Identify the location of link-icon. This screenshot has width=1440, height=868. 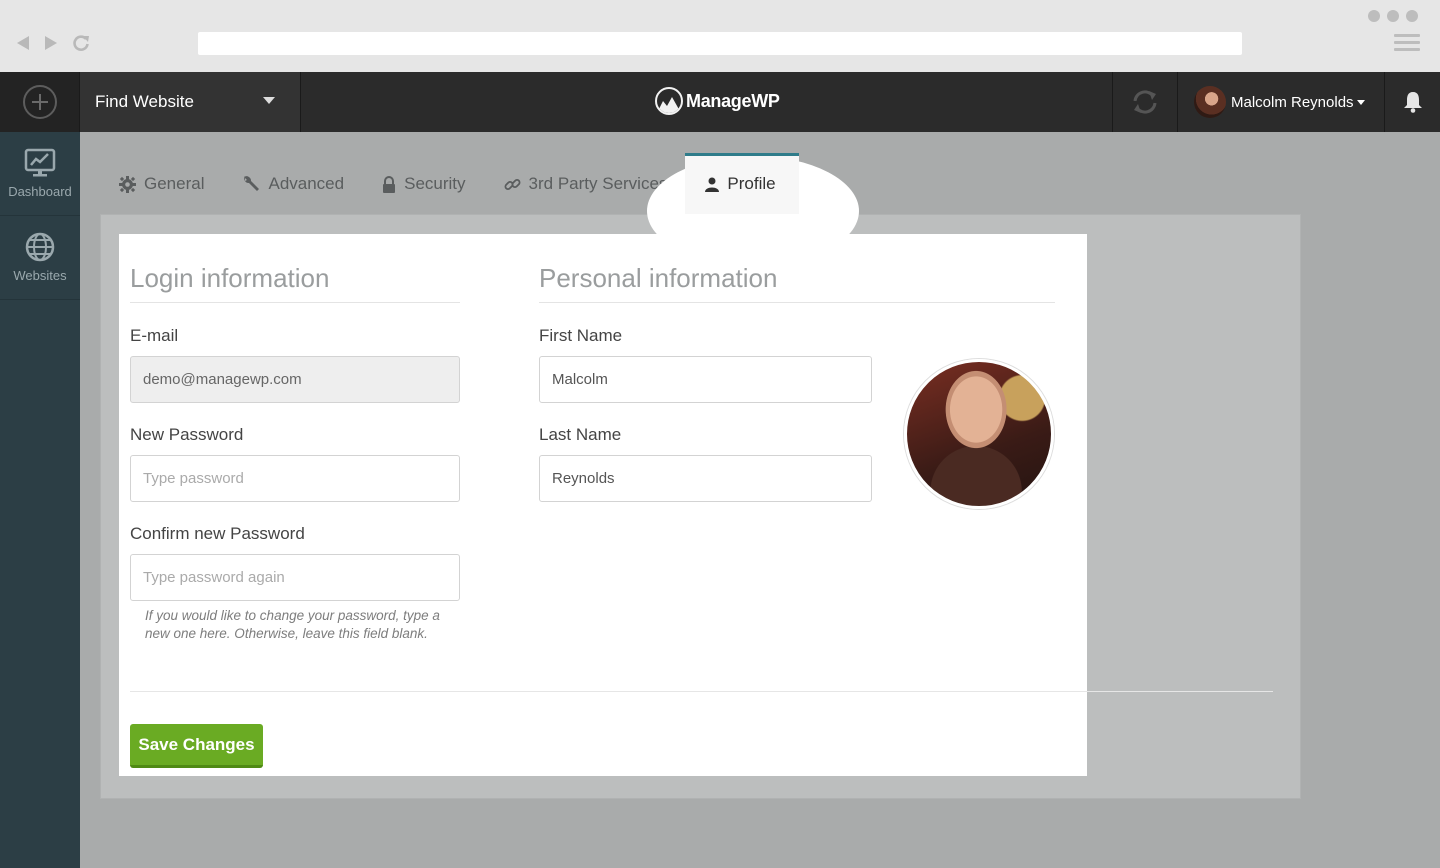
(512, 184).